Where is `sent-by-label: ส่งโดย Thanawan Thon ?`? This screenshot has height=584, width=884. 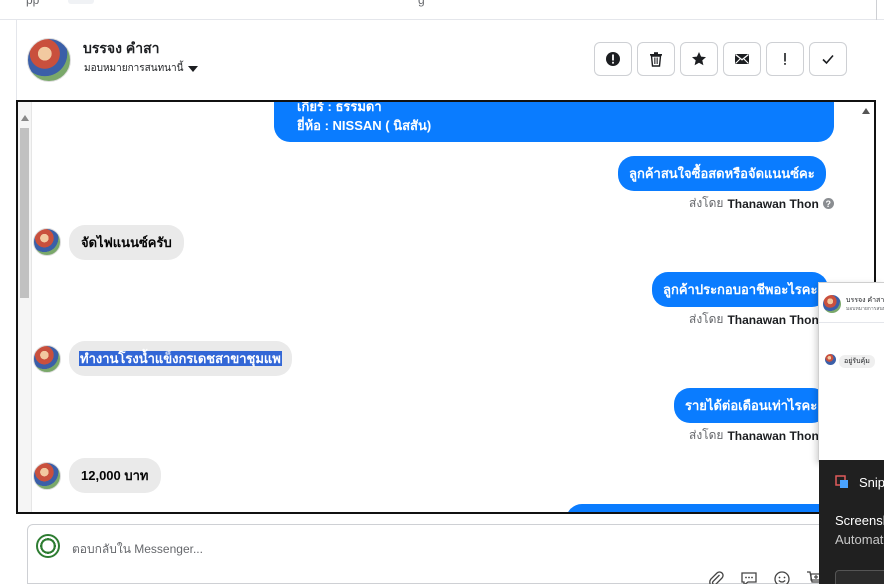 sent-by-label: ส่งโดย Thanawan Thon ? is located at coordinates (761, 203).